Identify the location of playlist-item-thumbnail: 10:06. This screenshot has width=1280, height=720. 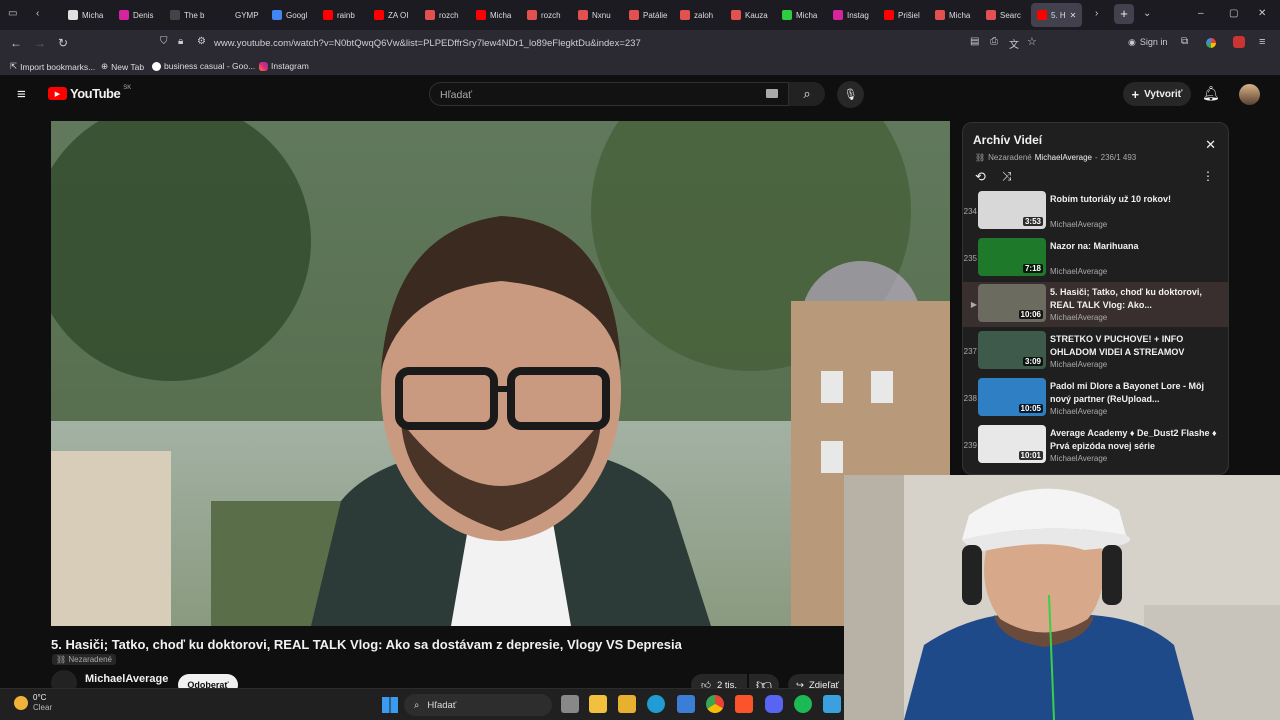
(1012, 303).